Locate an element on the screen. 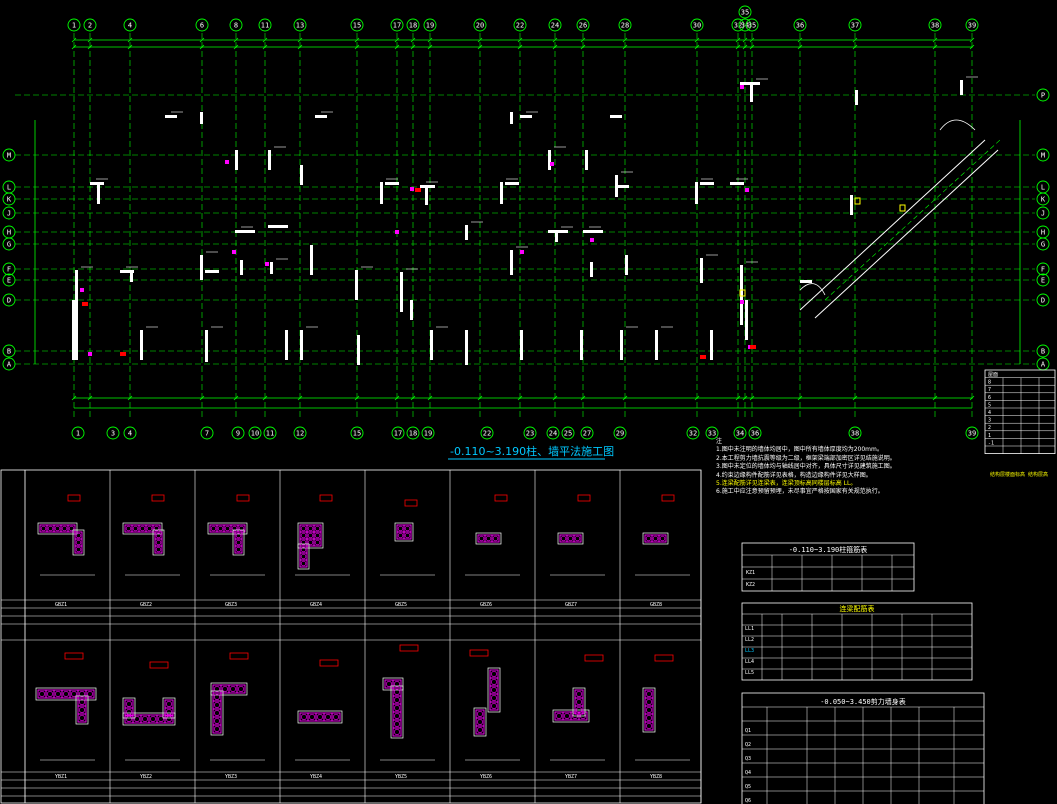 The image size is (1057, 804). axis-bubble-right-label: F is located at coordinates (1043, 270).